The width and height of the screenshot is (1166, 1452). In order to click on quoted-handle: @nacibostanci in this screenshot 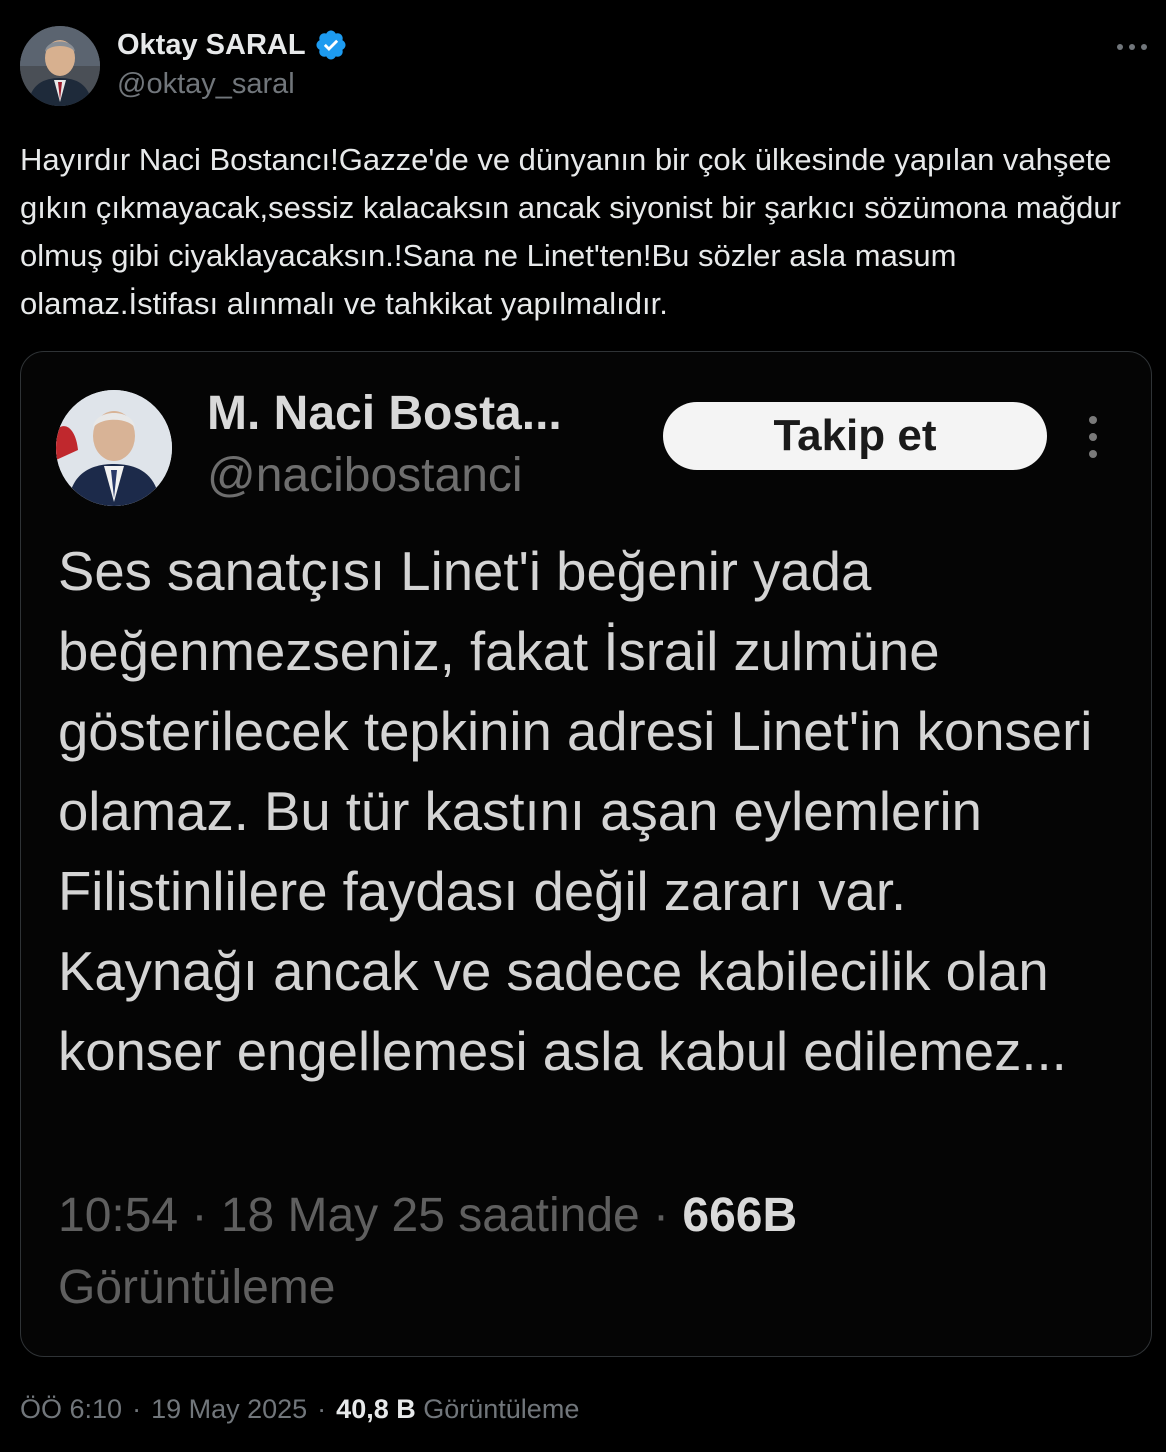, I will do `click(365, 475)`.